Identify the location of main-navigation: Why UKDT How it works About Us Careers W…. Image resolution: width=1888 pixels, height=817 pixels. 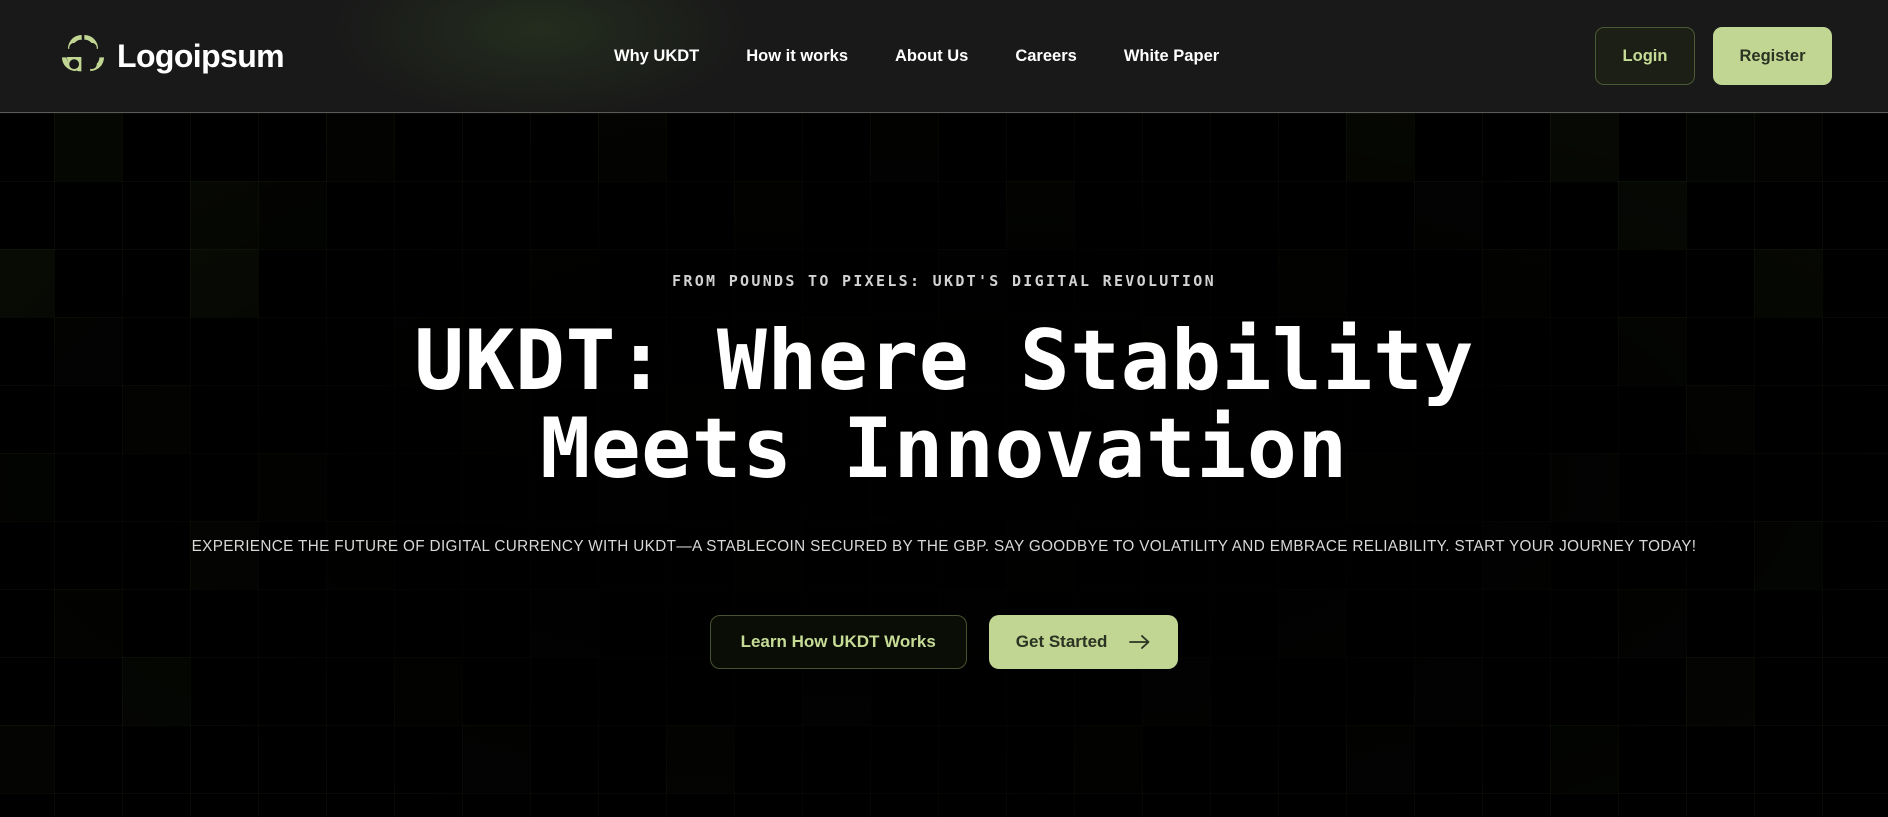
(916, 56).